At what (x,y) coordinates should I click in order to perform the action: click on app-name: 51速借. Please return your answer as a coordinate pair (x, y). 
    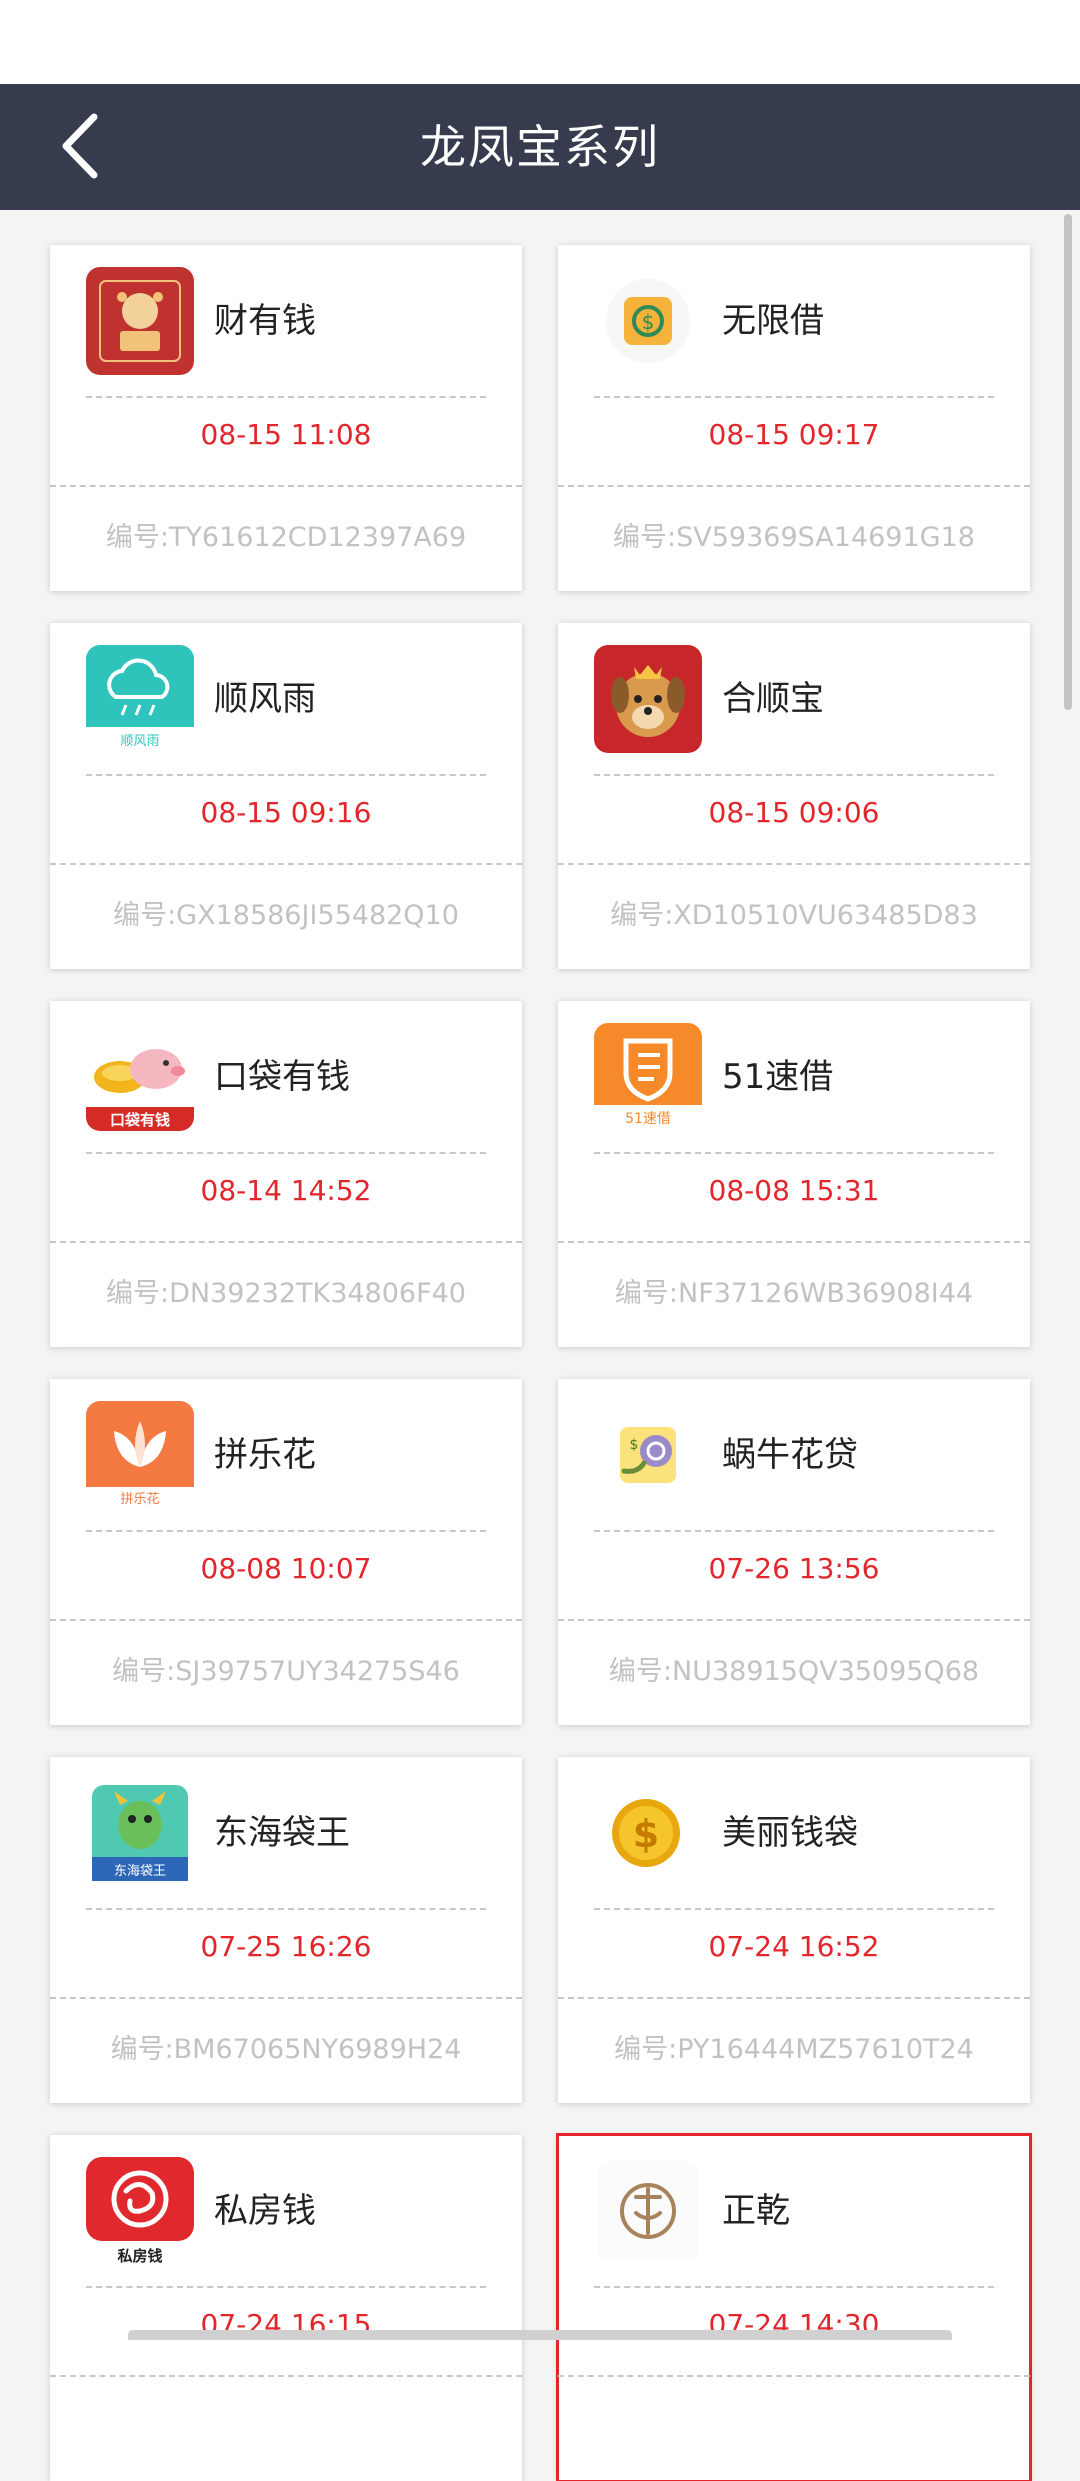
    Looking at the image, I should click on (778, 1077).